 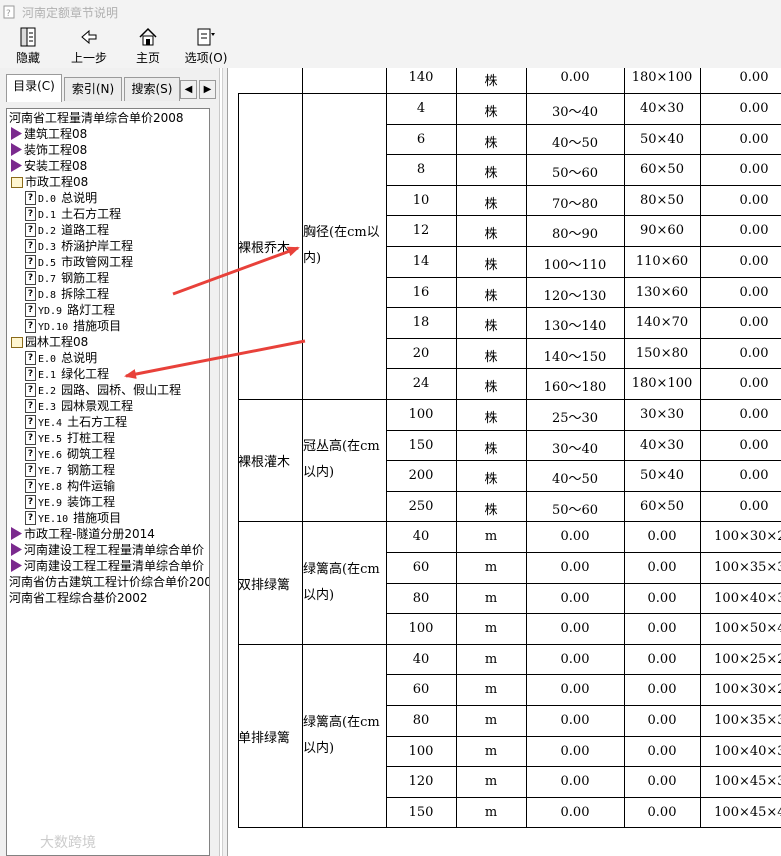 I want to click on tree-item: ? YE.7 钢筋工程, so click(x=70, y=470).